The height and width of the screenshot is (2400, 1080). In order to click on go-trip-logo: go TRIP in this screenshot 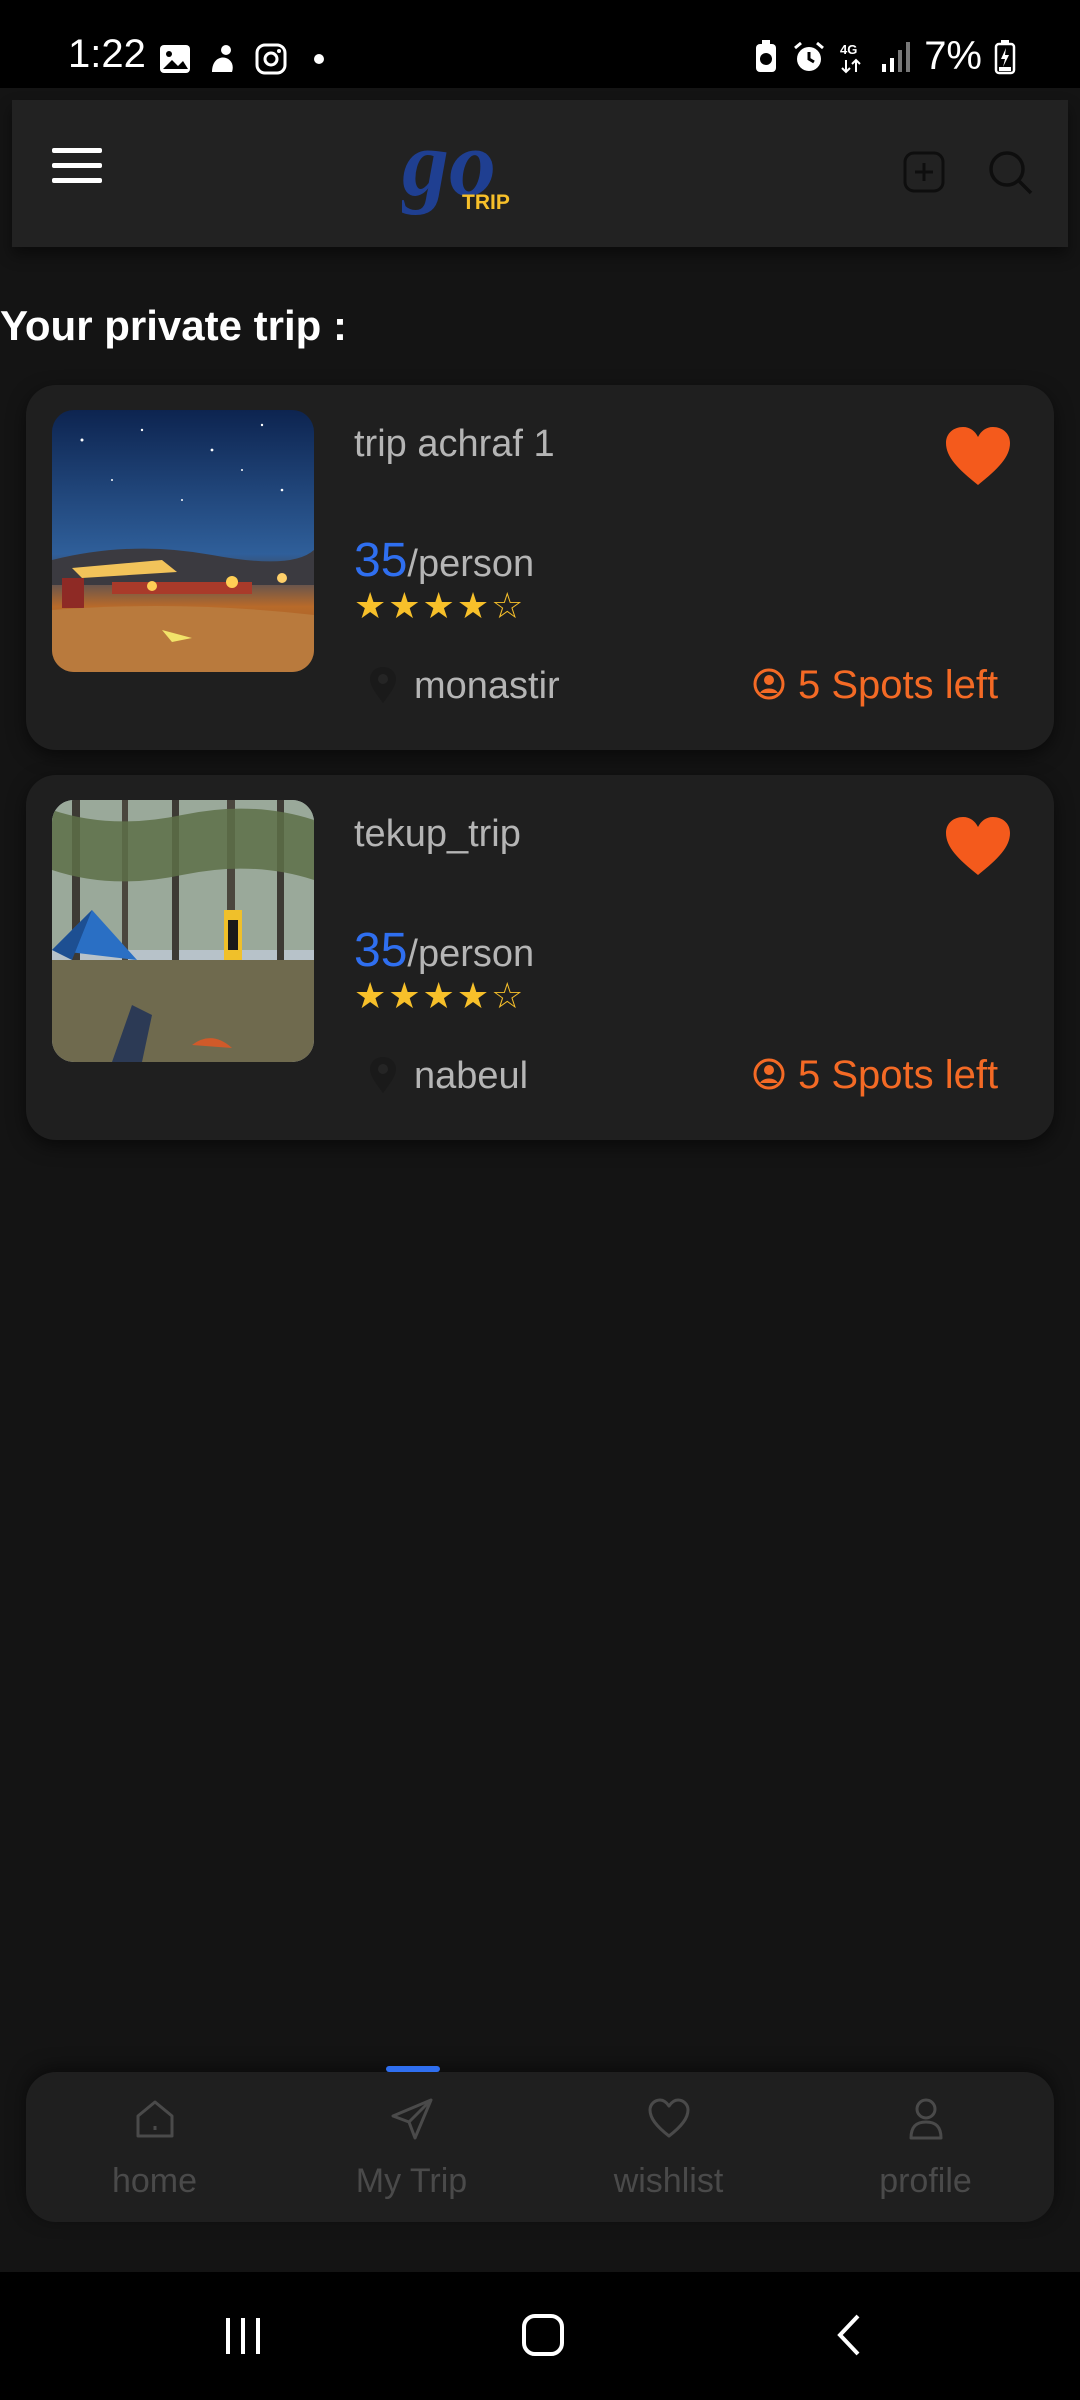, I will do `click(467, 172)`.